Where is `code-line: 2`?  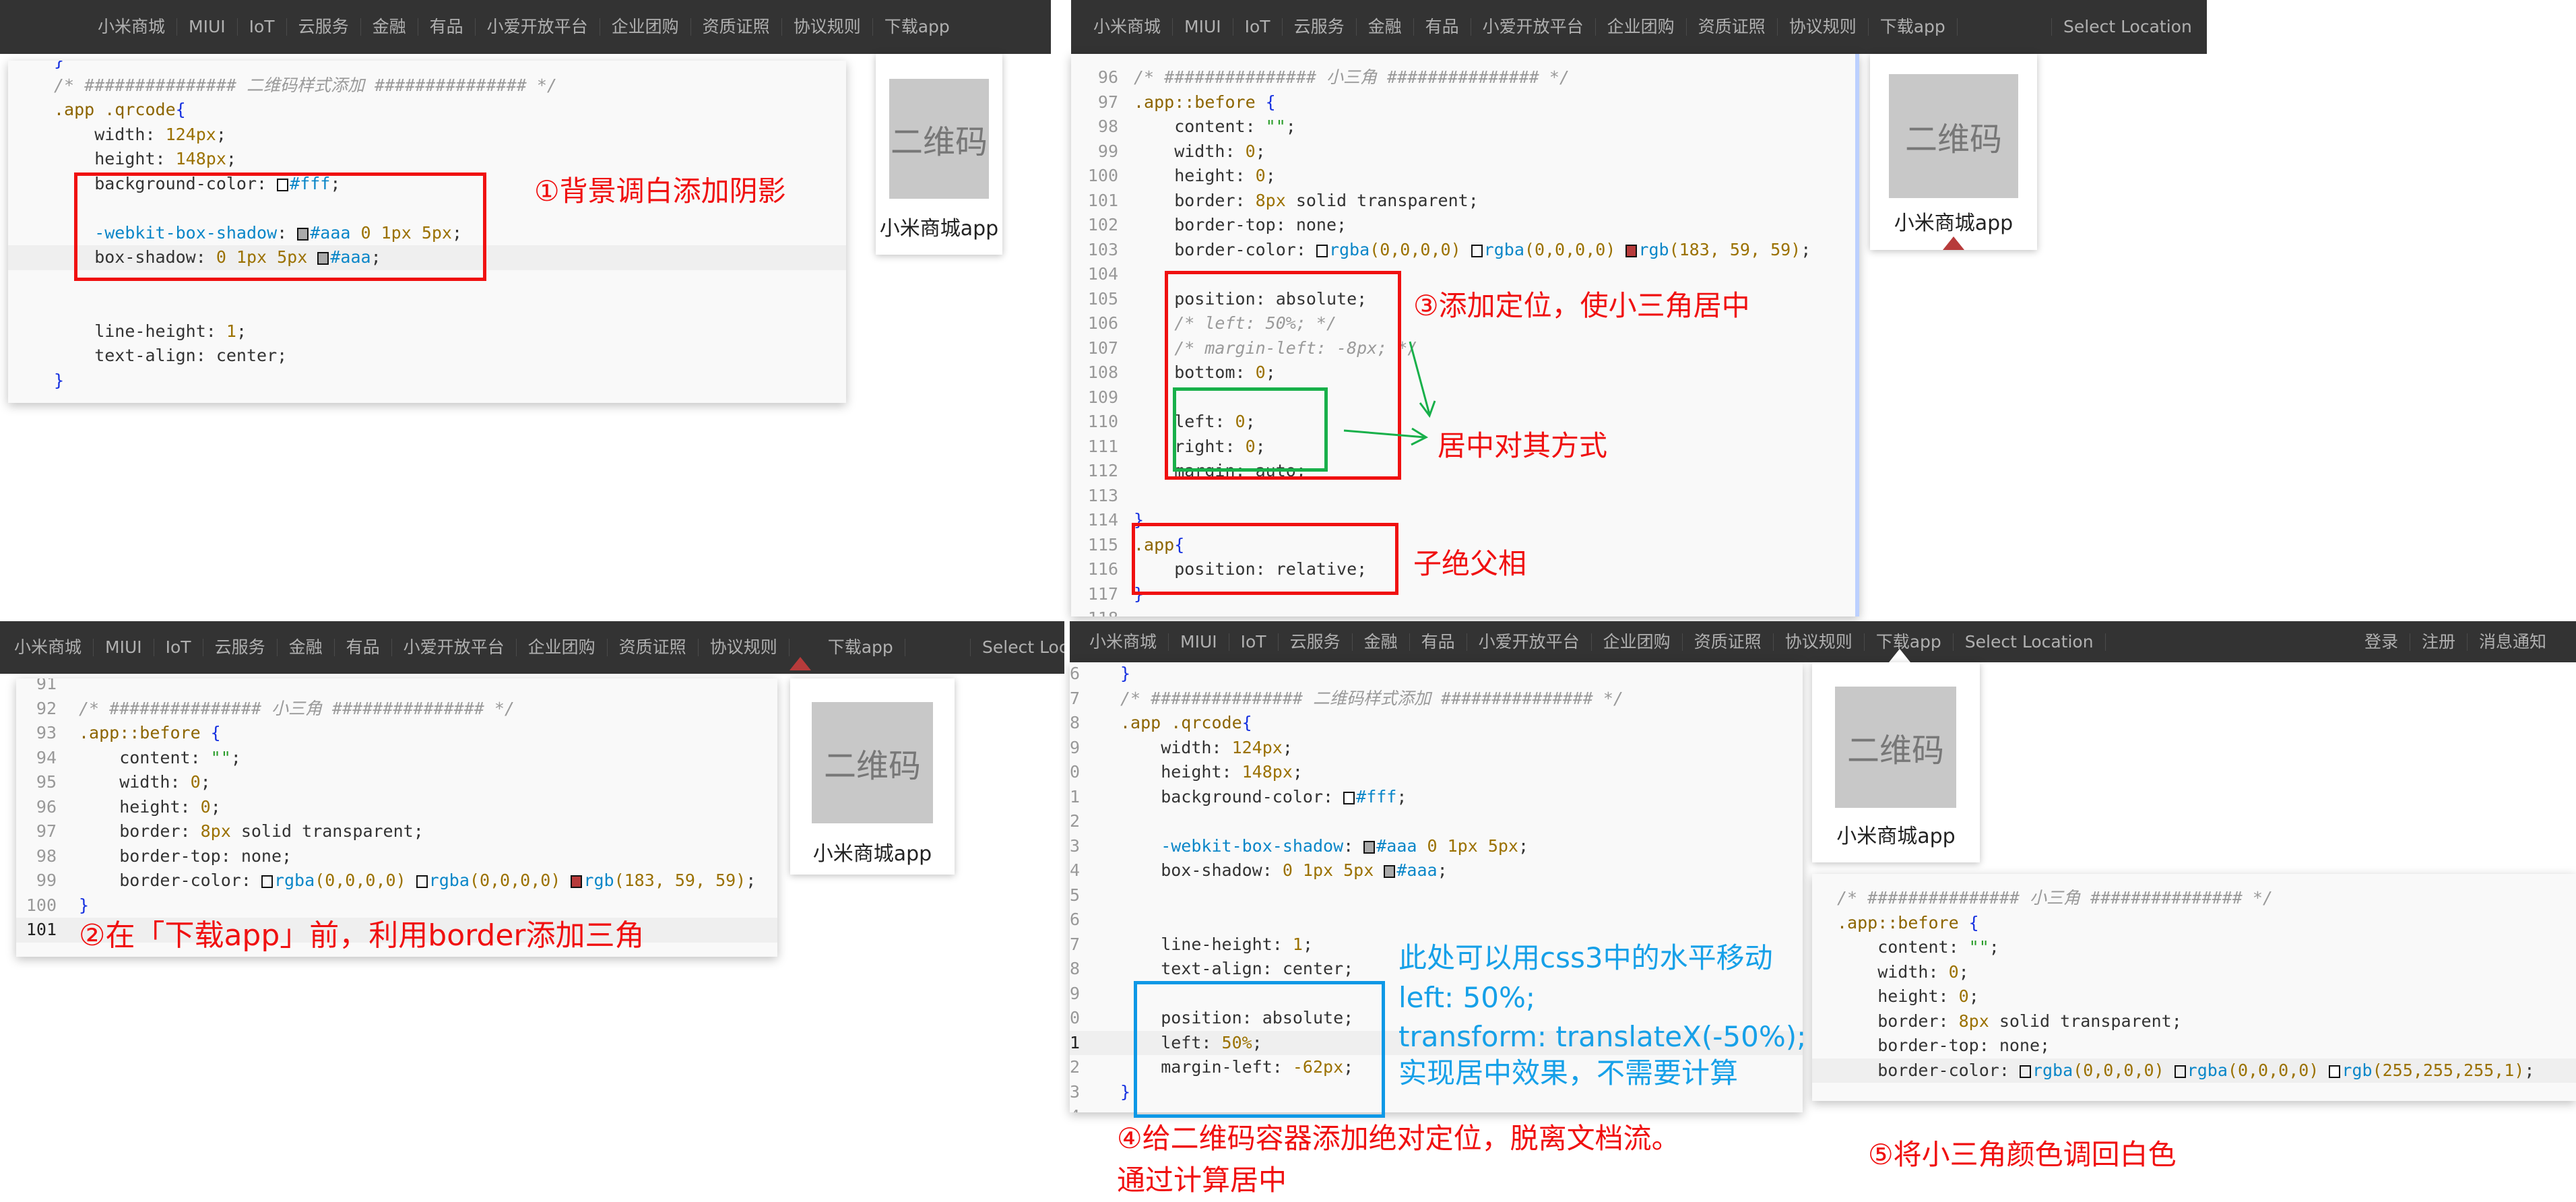
code-line: 2 is located at coordinates (1437, 821).